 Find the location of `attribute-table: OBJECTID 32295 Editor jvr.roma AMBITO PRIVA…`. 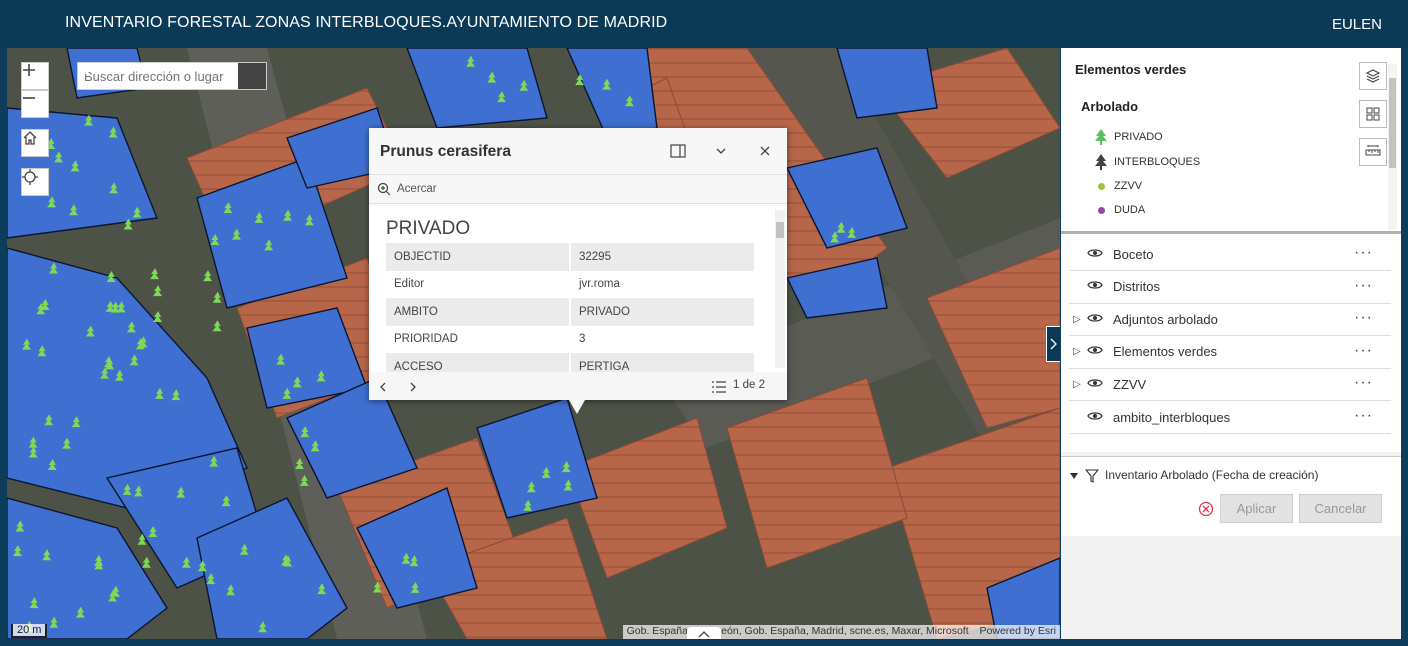

attribute-table: OBJECTID 32295 Editor jvr.roma AMBITO PRIVA… is located at coordinates (570, 307).